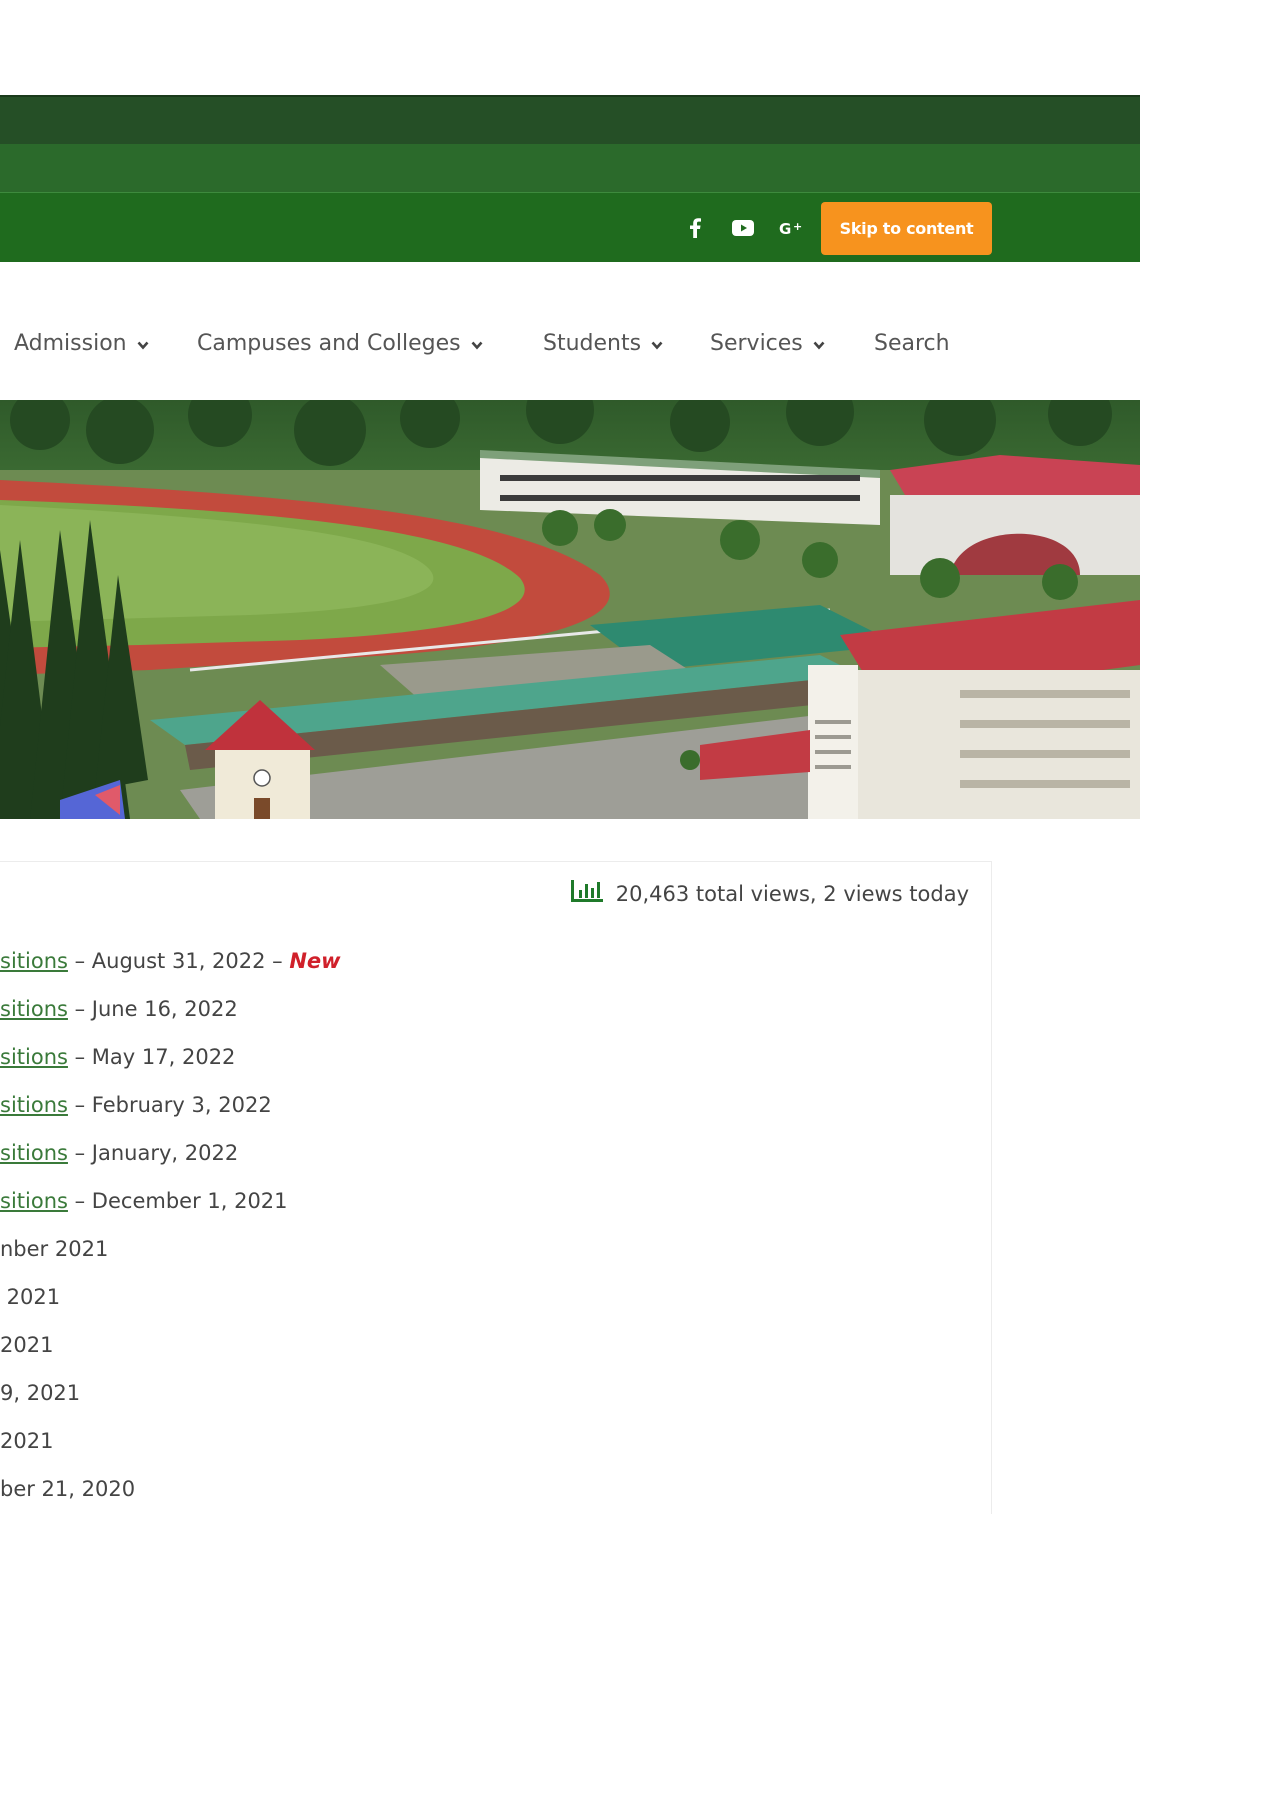 This screenshot has height=1800, width=1272. Describe the element at coordinates (70, 343) in the screenshot. I see `nav-item-label: Admission` at that location.